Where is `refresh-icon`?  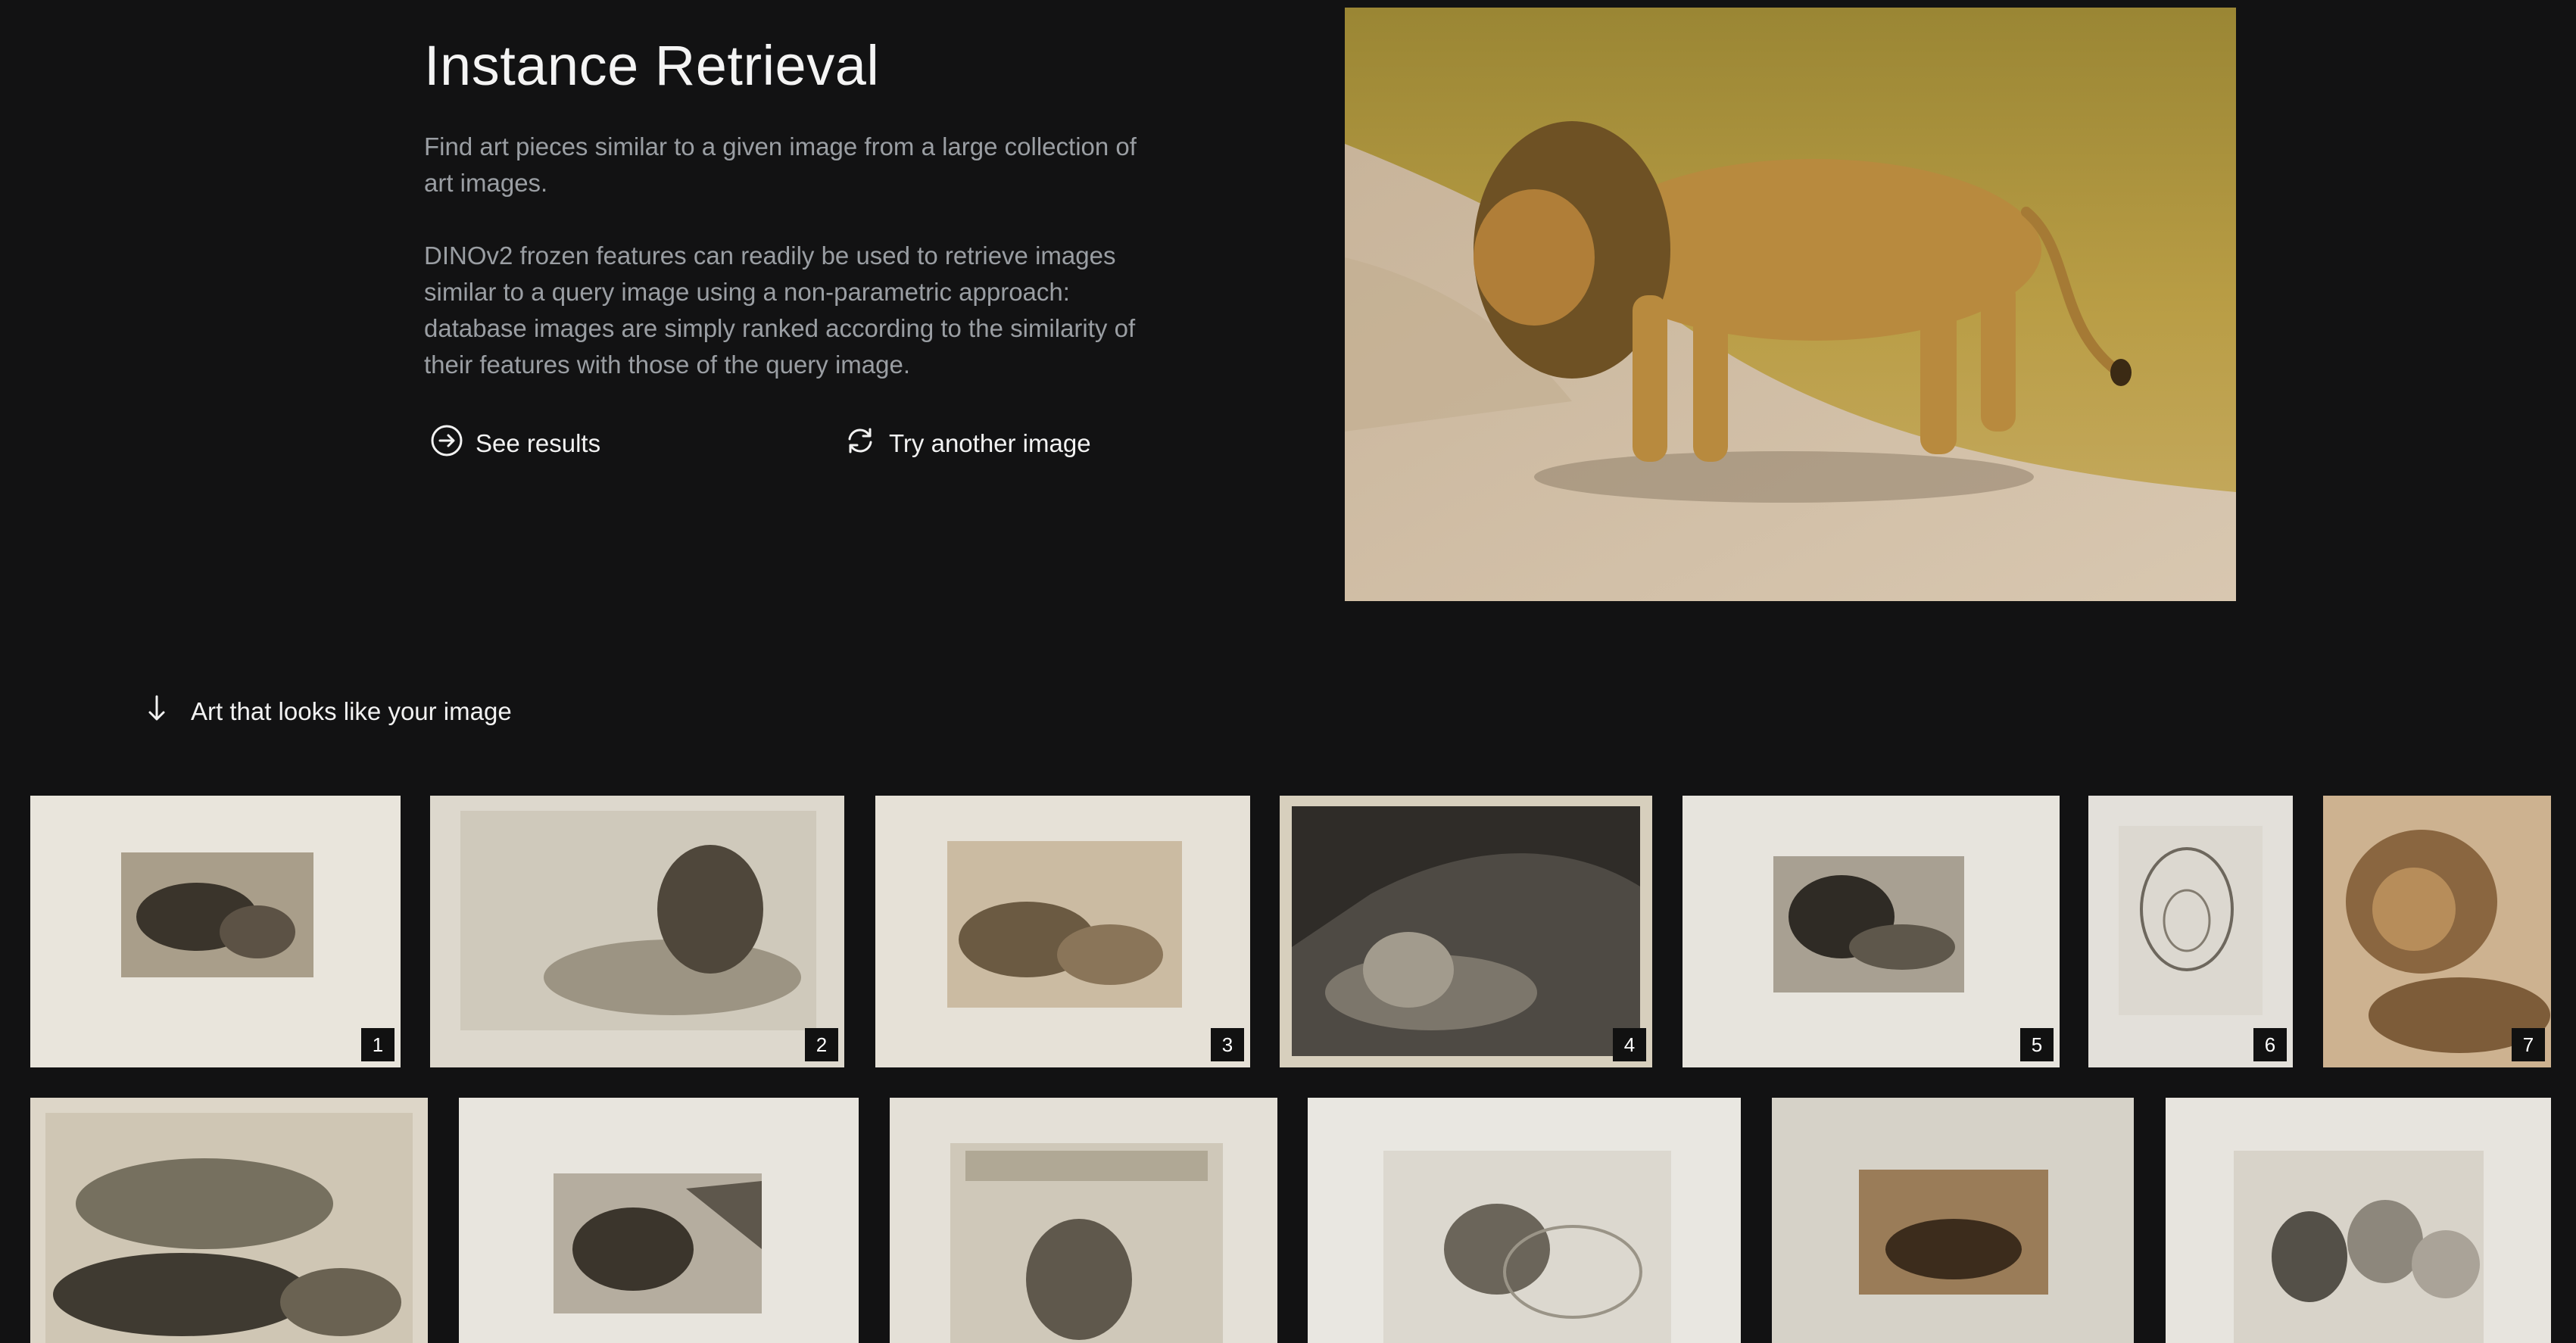 refresh-icon is located at coordinates (866, 443).